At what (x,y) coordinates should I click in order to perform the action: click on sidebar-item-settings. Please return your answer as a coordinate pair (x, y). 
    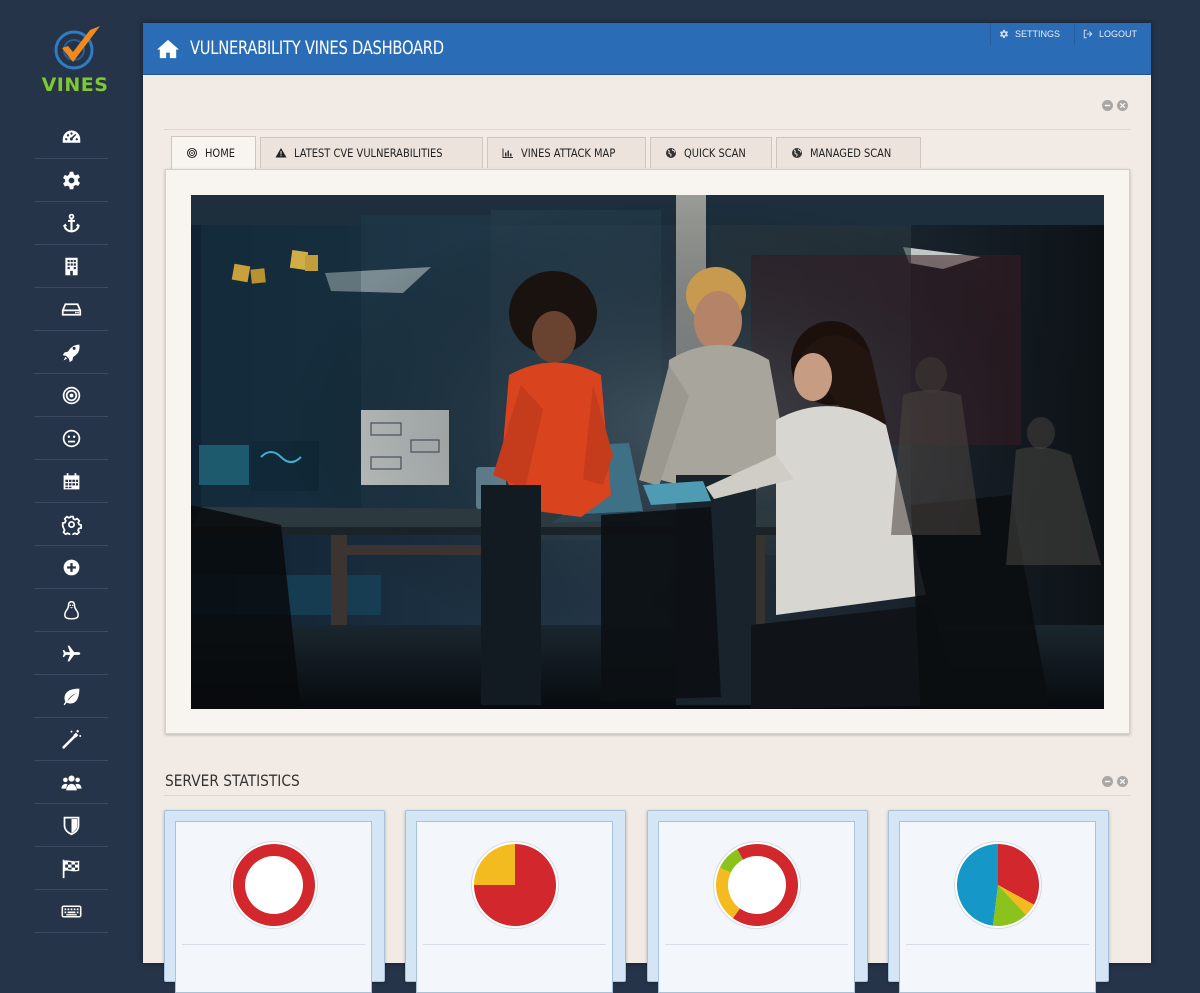
    Looking at the image, I should click on (71, 180).